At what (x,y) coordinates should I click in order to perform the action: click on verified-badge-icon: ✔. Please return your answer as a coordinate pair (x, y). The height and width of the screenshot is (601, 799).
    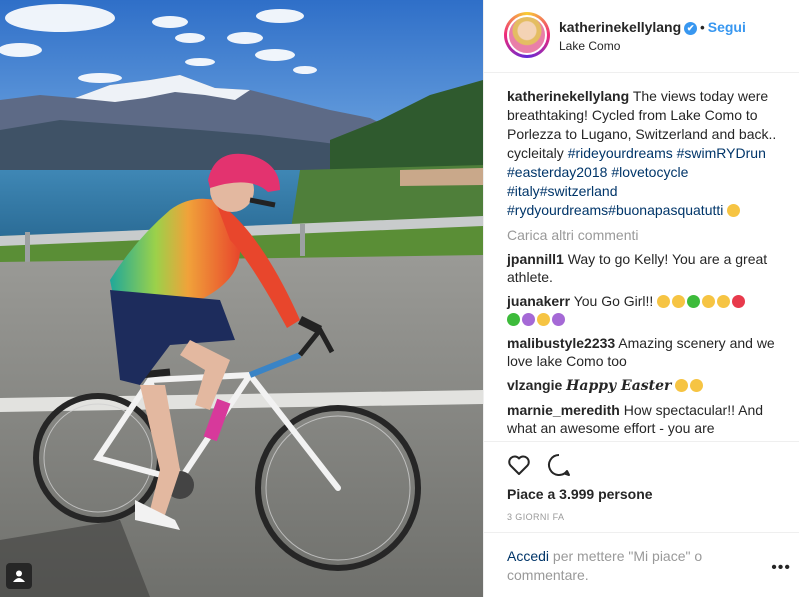
    Looking at the image, I should click on (691, 28).